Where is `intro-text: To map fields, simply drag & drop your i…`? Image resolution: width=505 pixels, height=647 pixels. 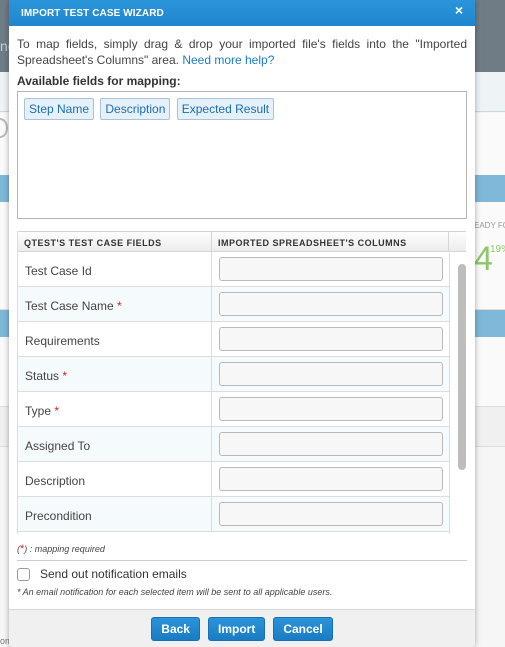 intro-text: To map fields, simply drag & drop your i… is located at coordinates (242, 52).